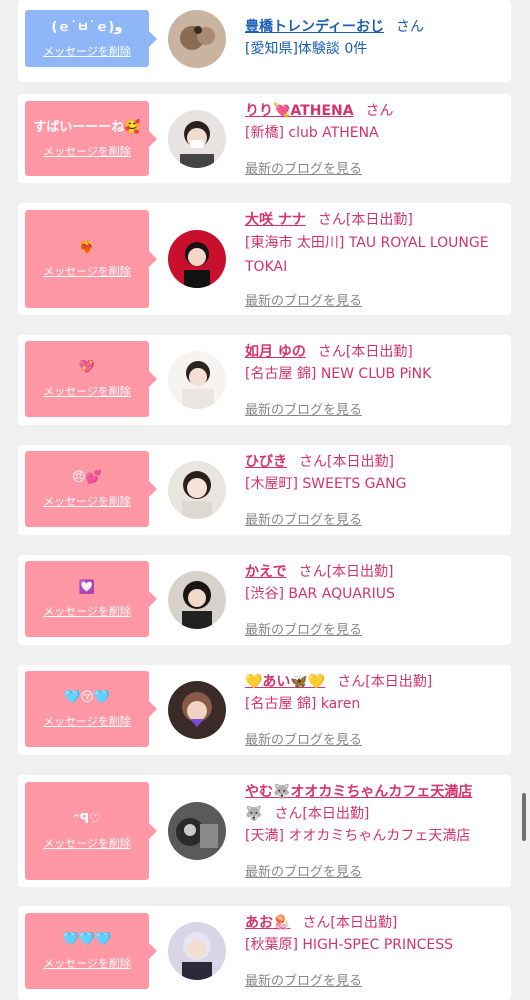 The image size is (530, 1000). What do you see at coordinates (91, 38) in the screenshot?
I see `message-bubble: (ｅ˙ㅂ˙ｅ)و メッセージを削除` at bounding box center [91, 38].